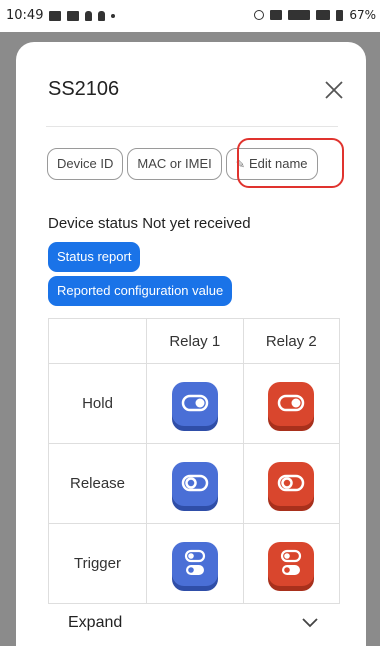 This screenshot has width=380, height=646. What do you see at coordinates (174, 164) in the screenshot?
I see `mac-imei-chip: MAC or IMEI` at bounding box center [174, 164].